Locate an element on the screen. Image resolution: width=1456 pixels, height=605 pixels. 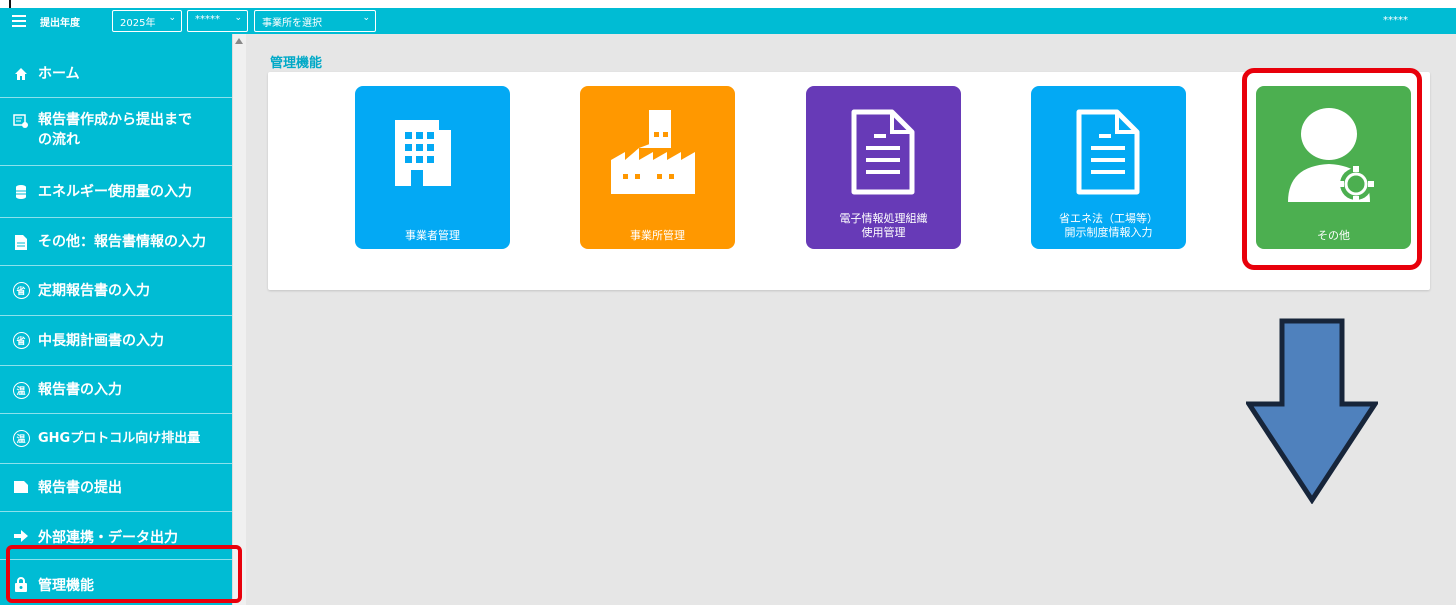
sidebar-item-label: ホーム is located at coordinates (59, 74).